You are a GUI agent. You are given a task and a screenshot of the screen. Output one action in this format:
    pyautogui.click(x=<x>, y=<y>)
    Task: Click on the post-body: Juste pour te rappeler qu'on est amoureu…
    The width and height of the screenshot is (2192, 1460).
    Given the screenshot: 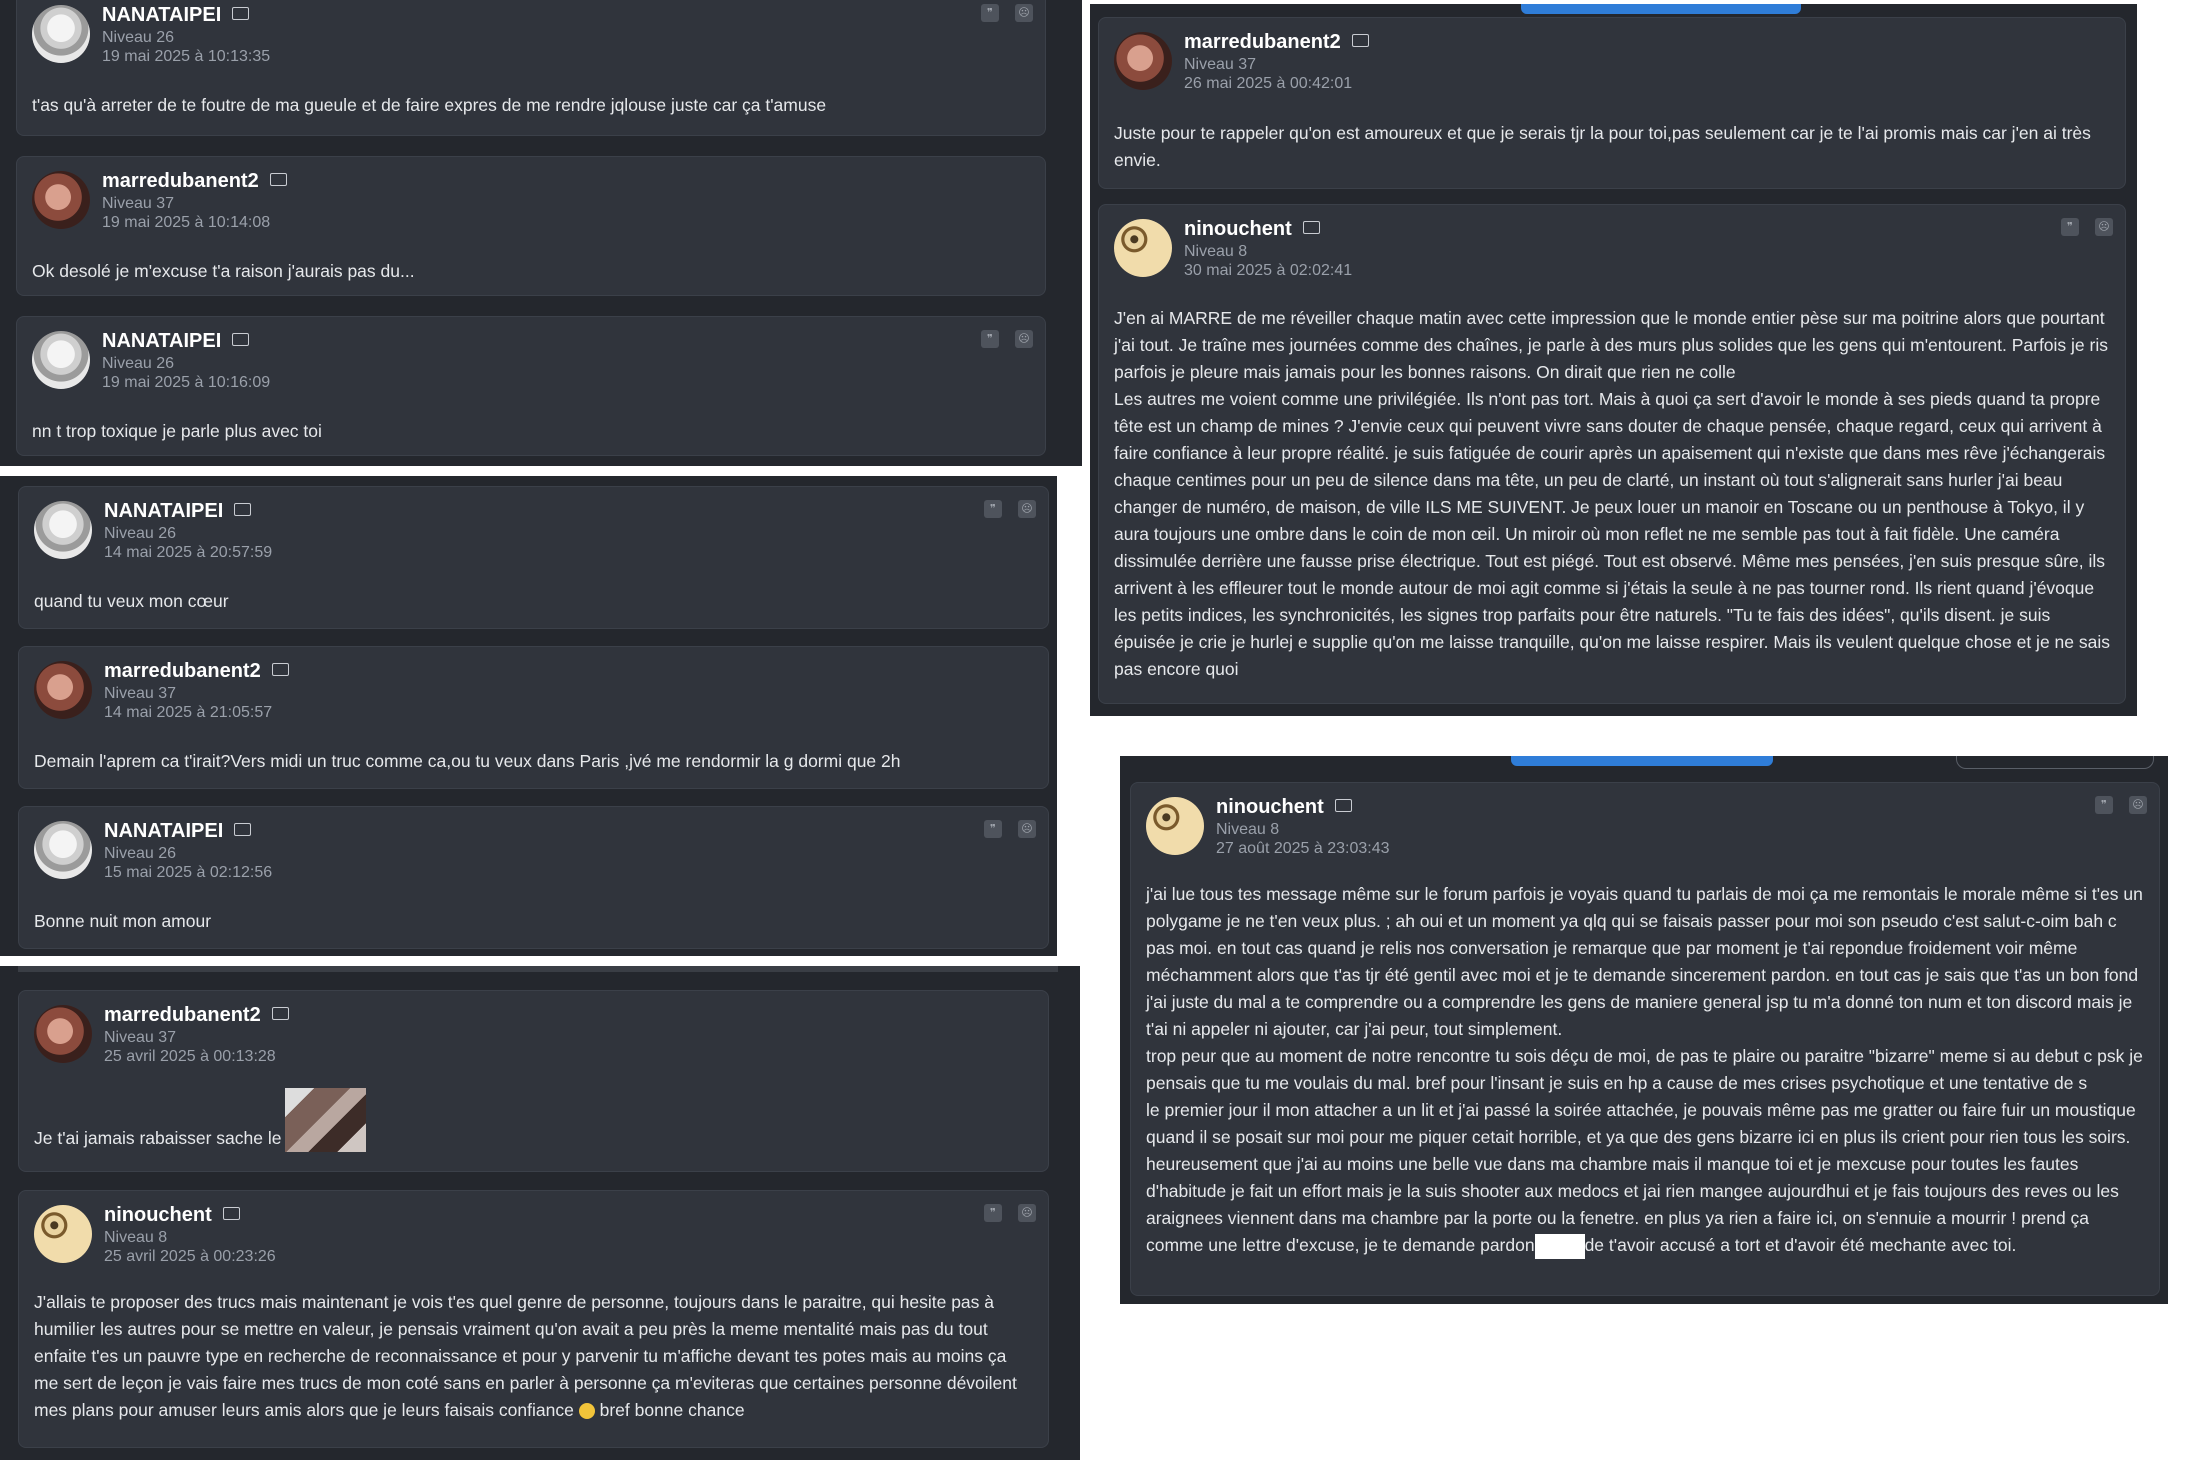 What is the action you would take?
    pyautogui.click(x=1602, y=146)
    